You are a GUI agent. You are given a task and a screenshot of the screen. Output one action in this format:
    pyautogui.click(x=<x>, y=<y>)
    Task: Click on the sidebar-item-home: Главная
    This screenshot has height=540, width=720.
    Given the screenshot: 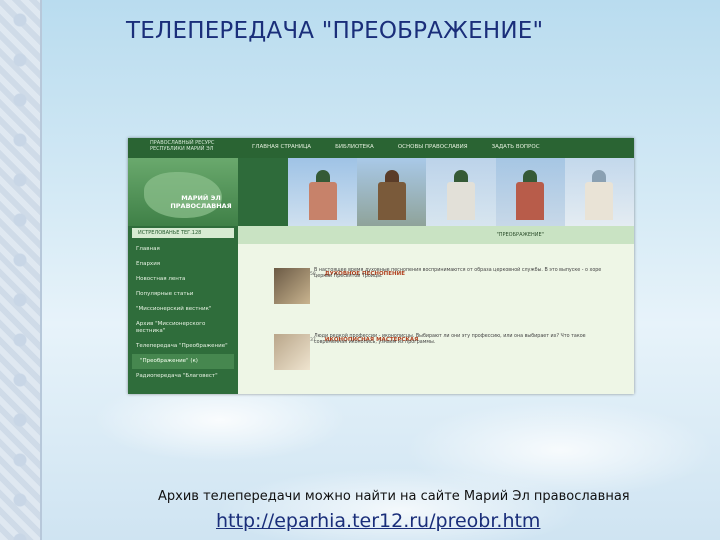 What is the action you would take?
    pyautogui.click(x=183, y=249)
    